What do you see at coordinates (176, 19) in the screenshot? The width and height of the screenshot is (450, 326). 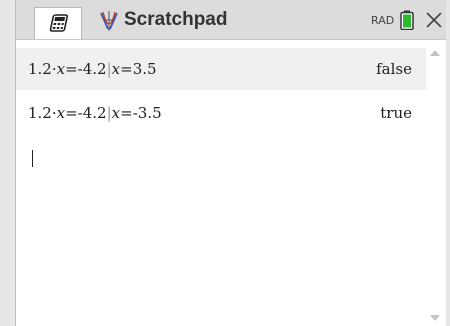 I see `app-title: Scratchpad` at bounding box center [176, 19].